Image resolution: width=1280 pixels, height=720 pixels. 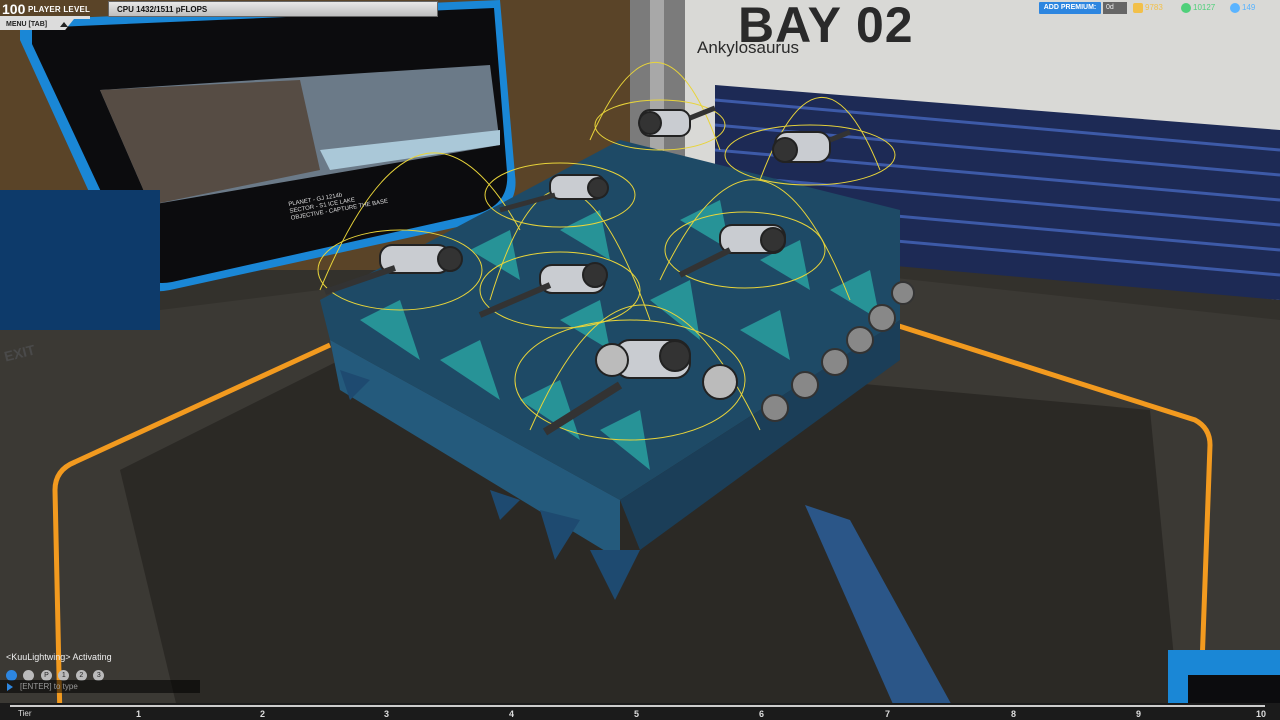 I want to click on chat-input: [ENTER] to type, so click(x=100, y=686).